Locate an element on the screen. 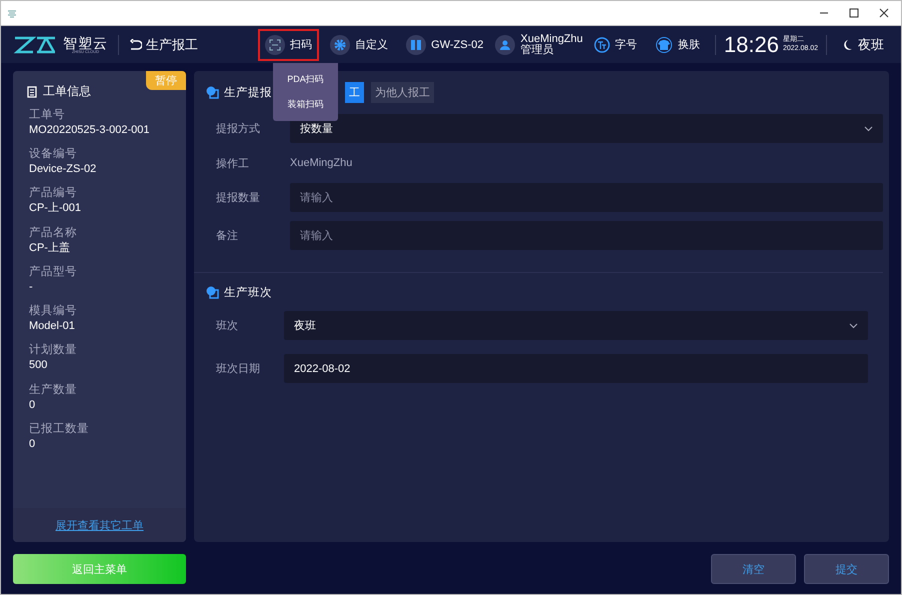  section-title: 生产班次 is located at coordinates (248, 293).